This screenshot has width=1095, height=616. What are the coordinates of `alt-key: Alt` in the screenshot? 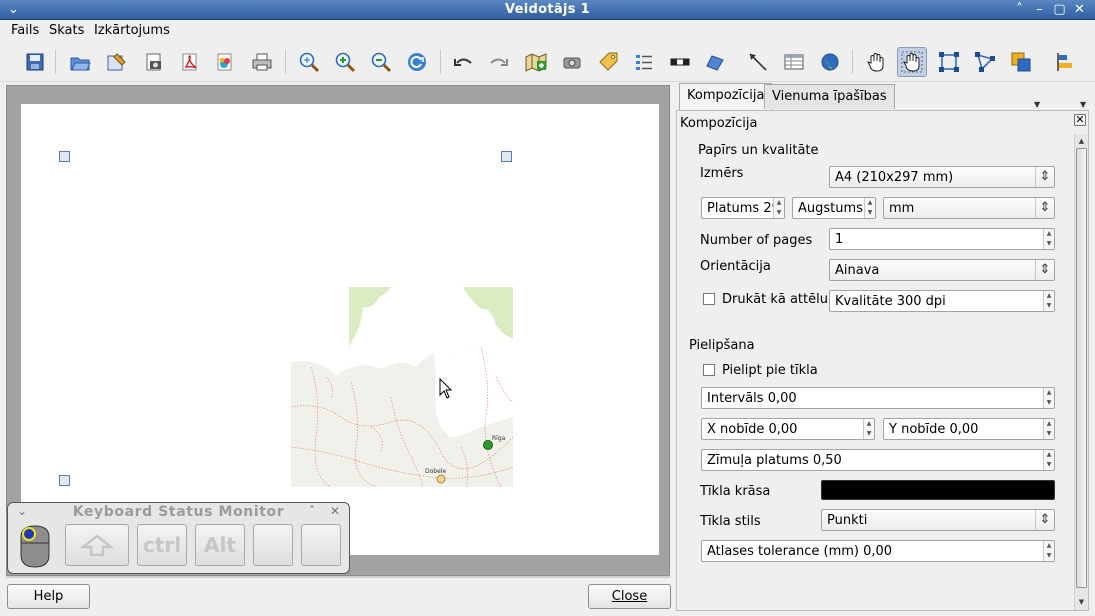 It's located at (220, 545).